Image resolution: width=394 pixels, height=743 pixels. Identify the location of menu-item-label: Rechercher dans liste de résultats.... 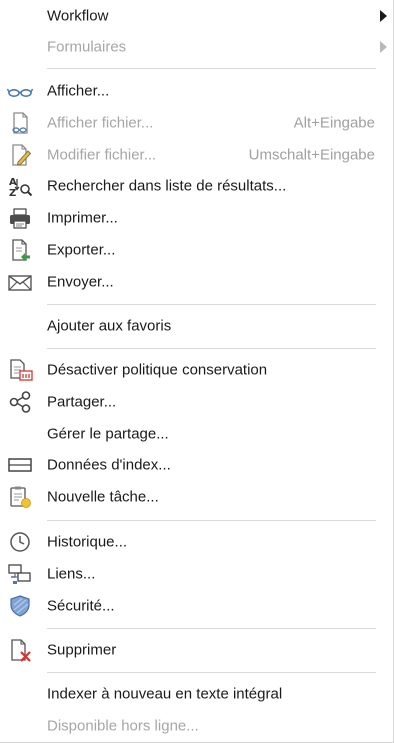
(167, 186).